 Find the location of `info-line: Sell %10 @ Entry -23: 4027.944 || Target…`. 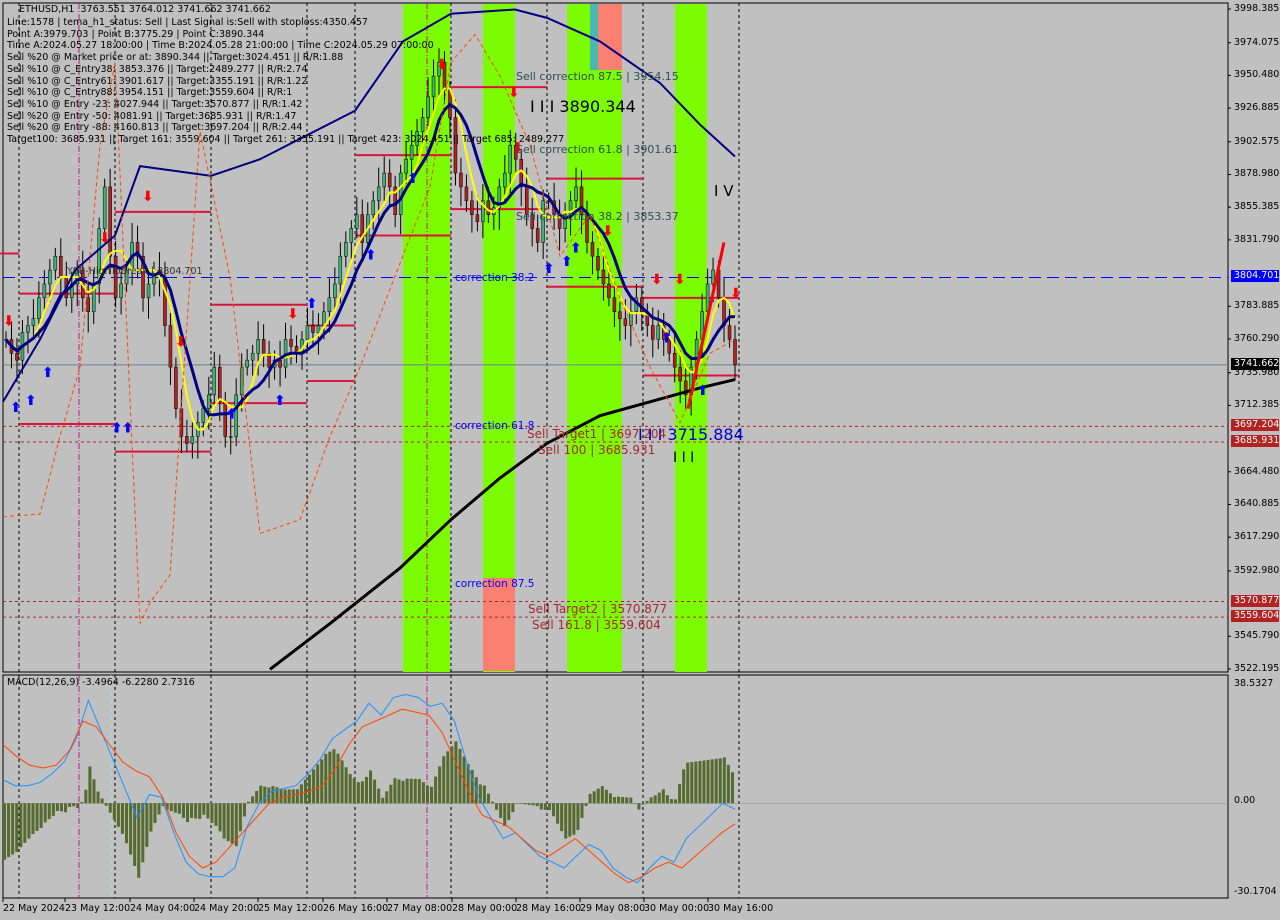

info-line: Sell %10 @ Entry -23: 4027.944 || Target… is located at coordinates (155, 104).